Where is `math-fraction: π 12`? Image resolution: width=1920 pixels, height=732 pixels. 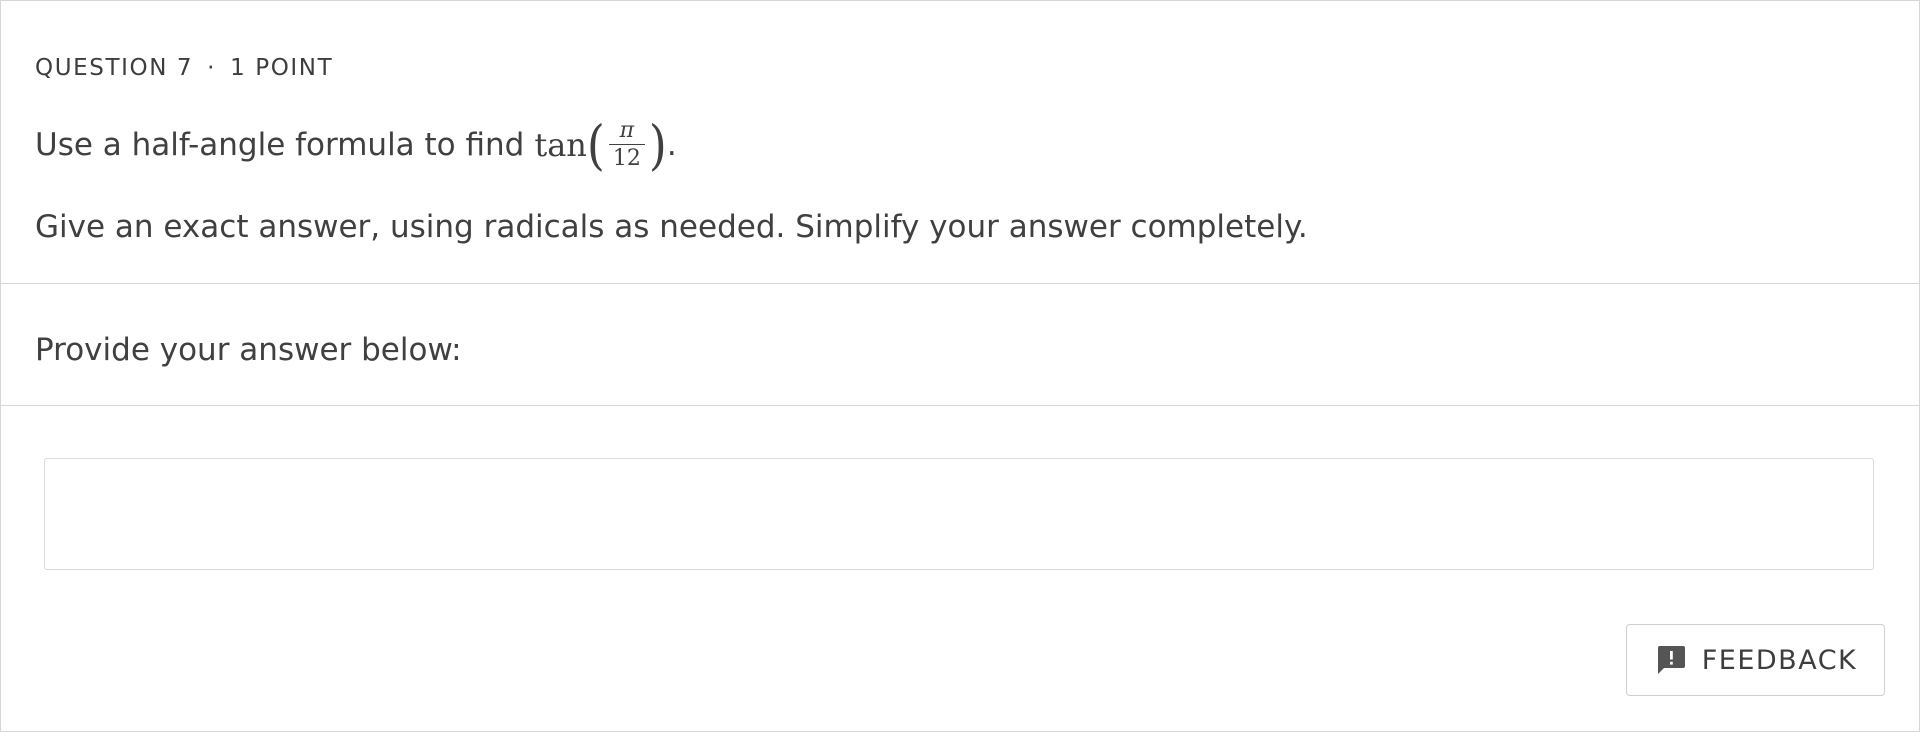
math-fraction: π 12 is located at coordinates (626, 144).